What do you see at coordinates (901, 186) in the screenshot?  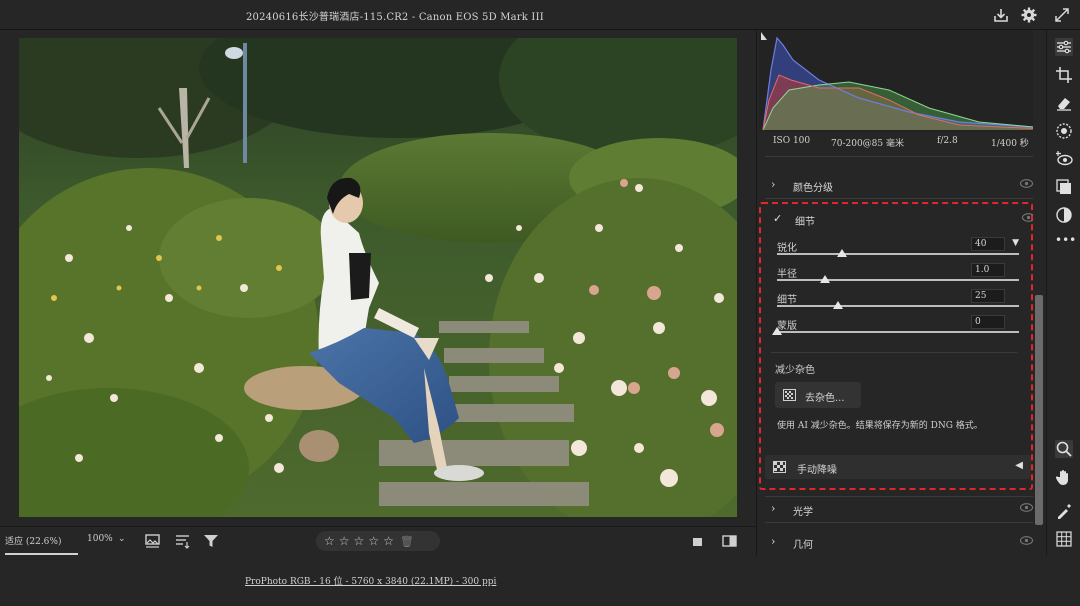 I see `section-color-grading: › 颜色分级` at bounding box center [901, 186].